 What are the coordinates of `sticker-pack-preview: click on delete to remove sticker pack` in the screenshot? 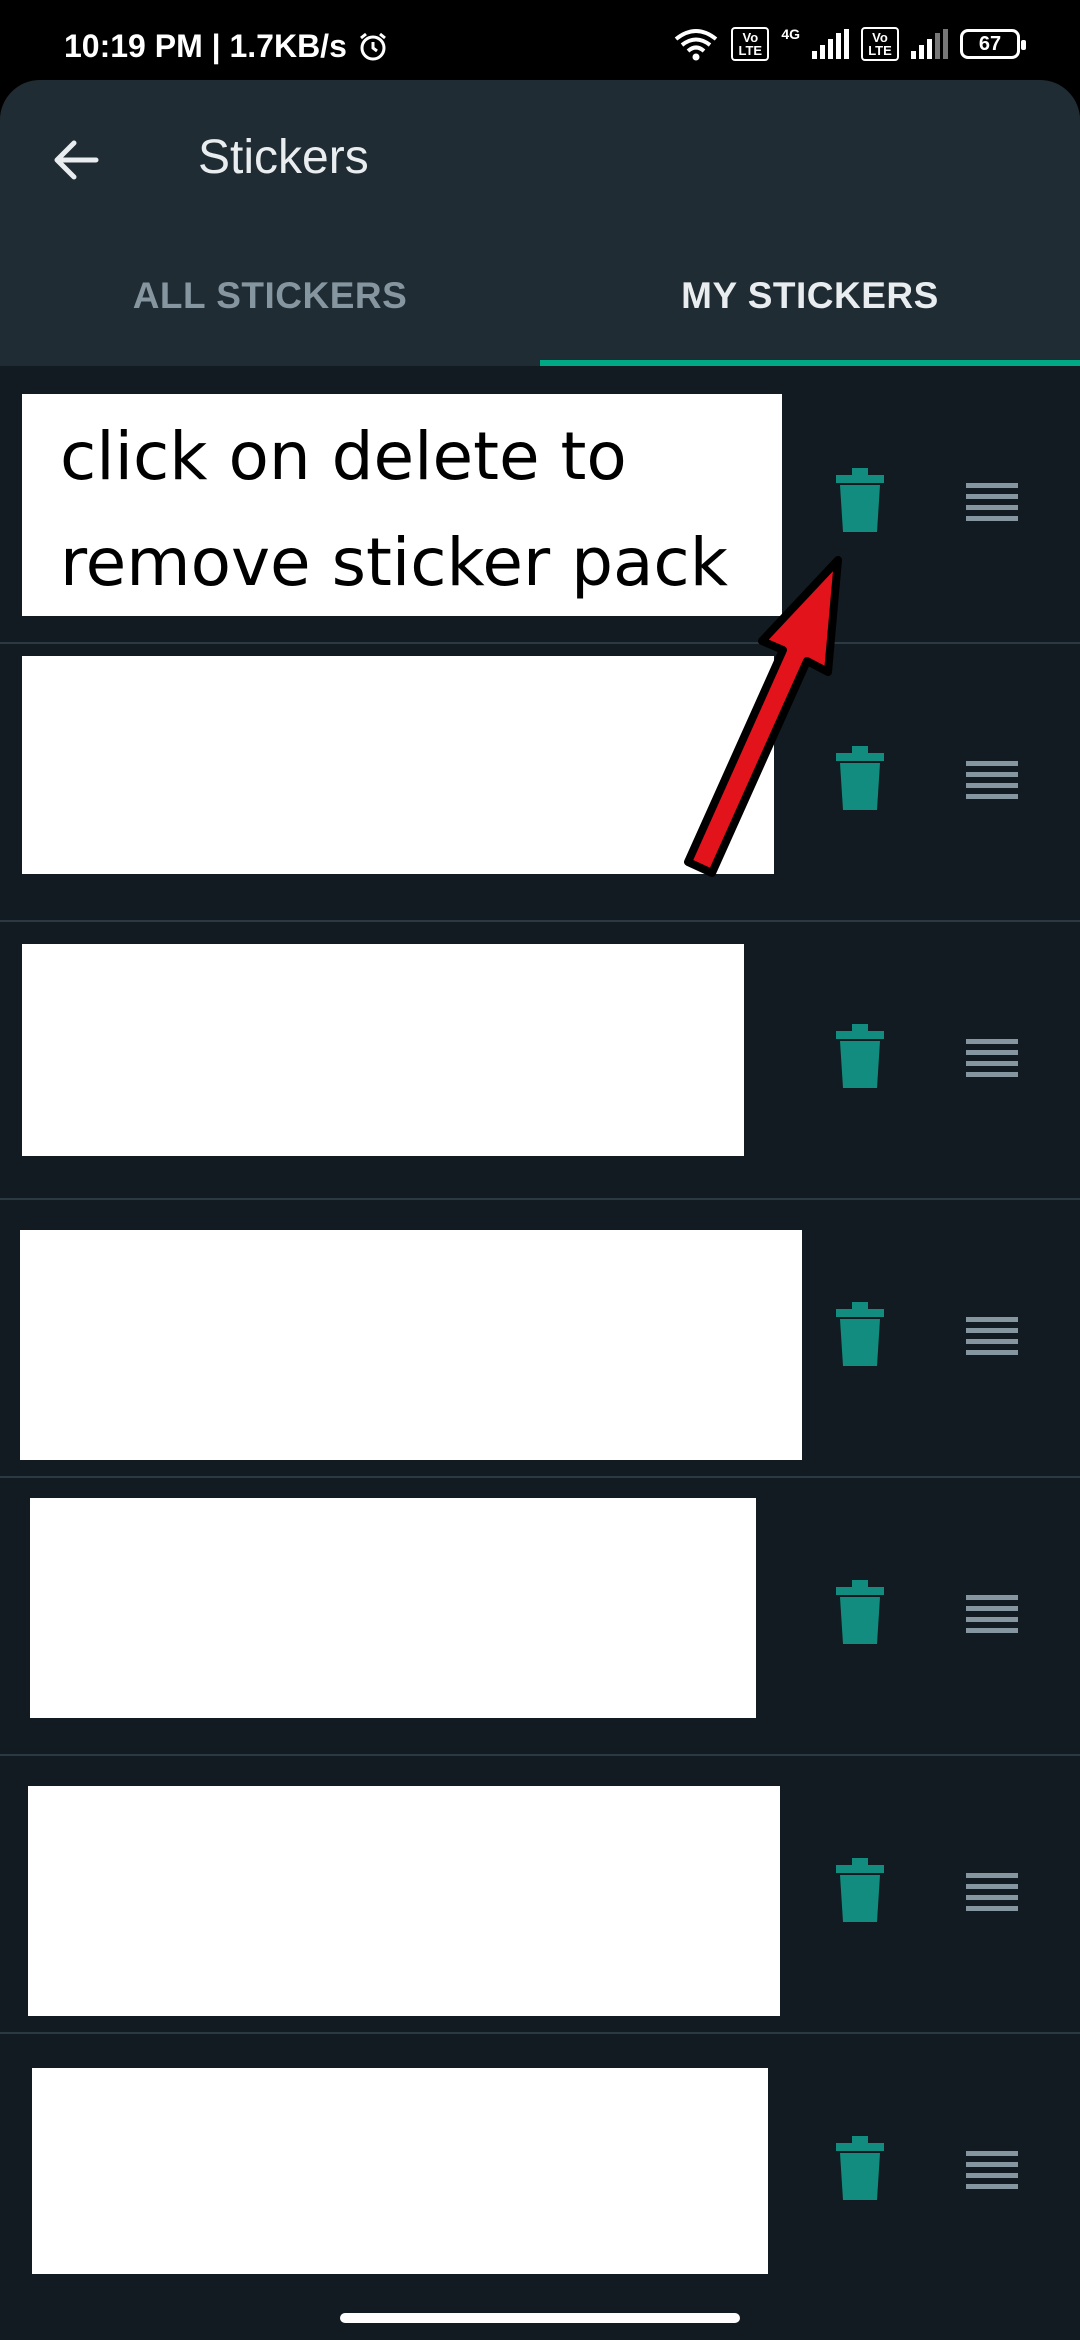 It's located at (402, 505).